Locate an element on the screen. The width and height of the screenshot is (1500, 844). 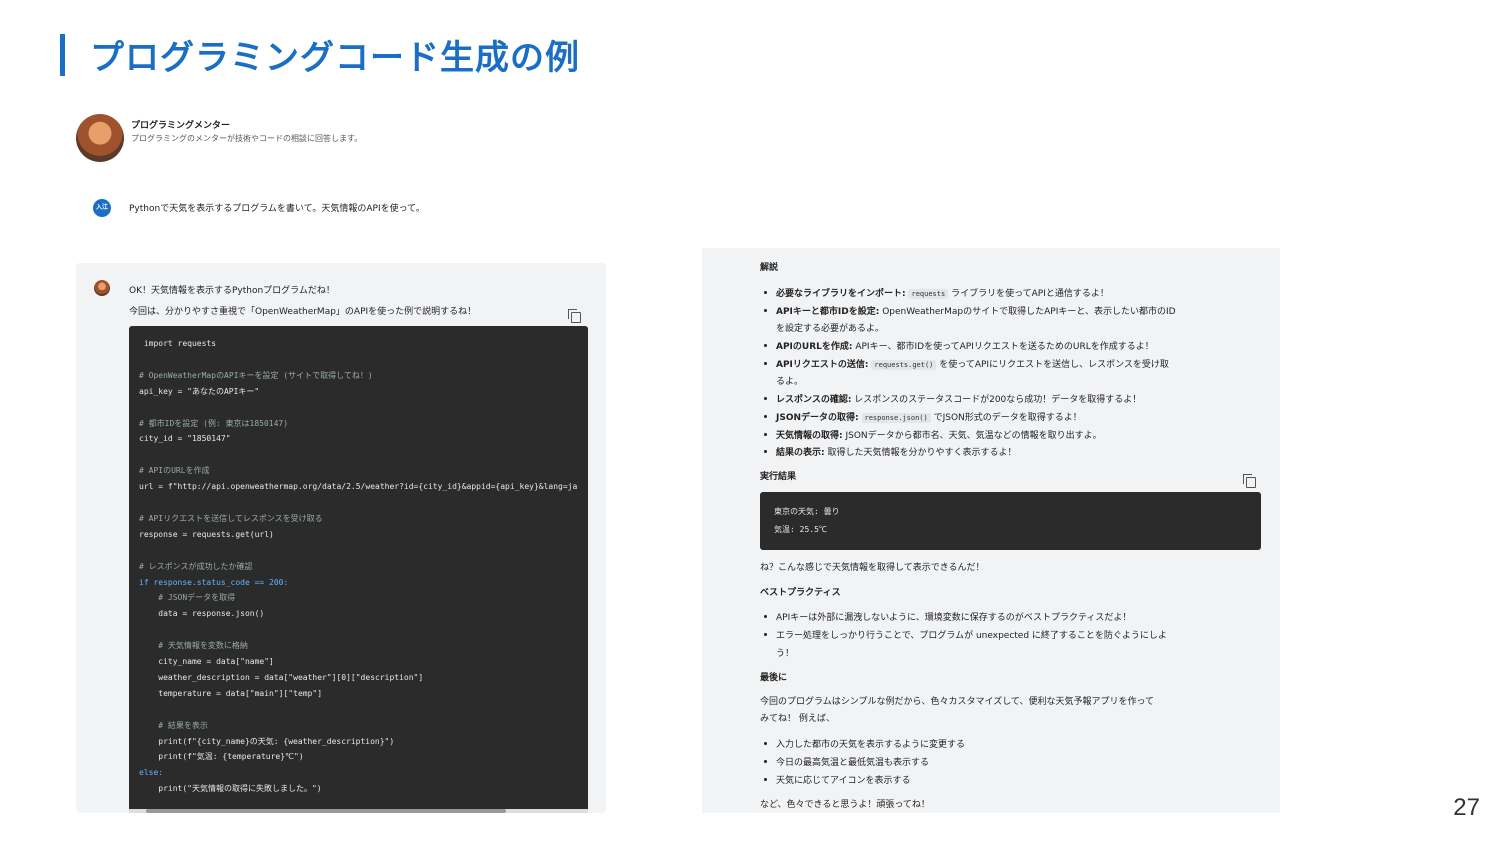
inline-code: requests is located at coordinates (928, 294).